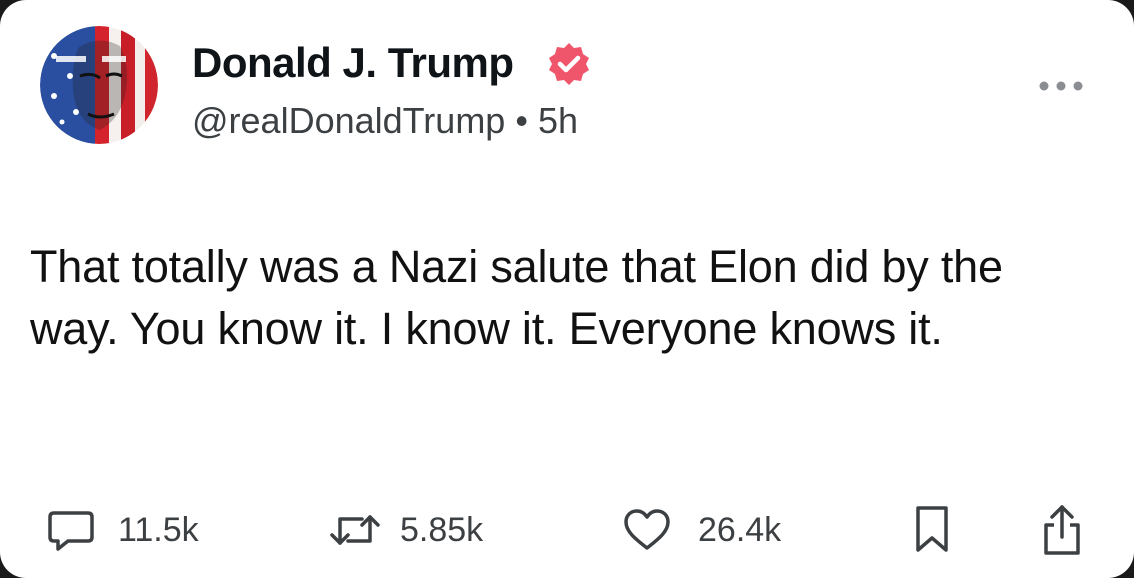 The width and height of the screenshot is (1134, 578). What do you see at coordinates (442, 529) in the screenshot?
I see `repost-count: 5.85k` at bounding box center [442, 529].